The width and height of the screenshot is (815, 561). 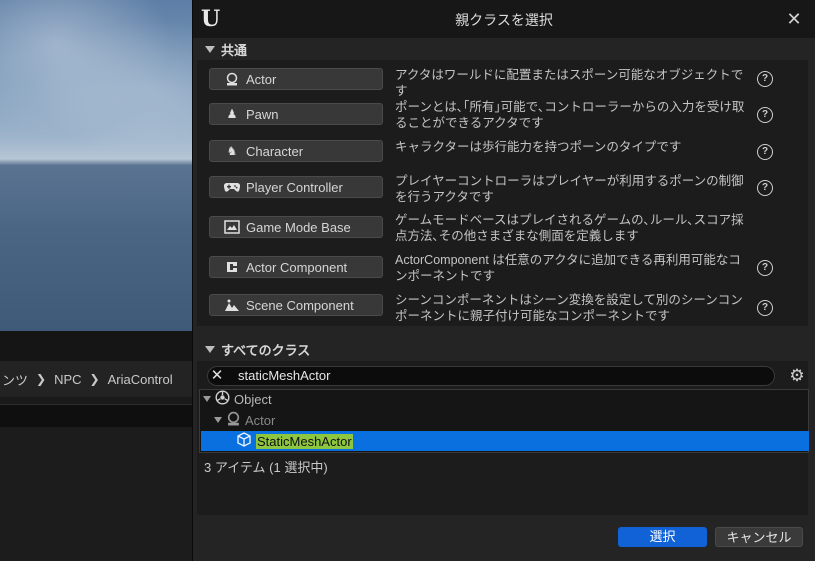 What do you see at coordinates (232, 114) in the screenshot?
I see `pawn-icon: ♟` at bounding box center [232, 114].